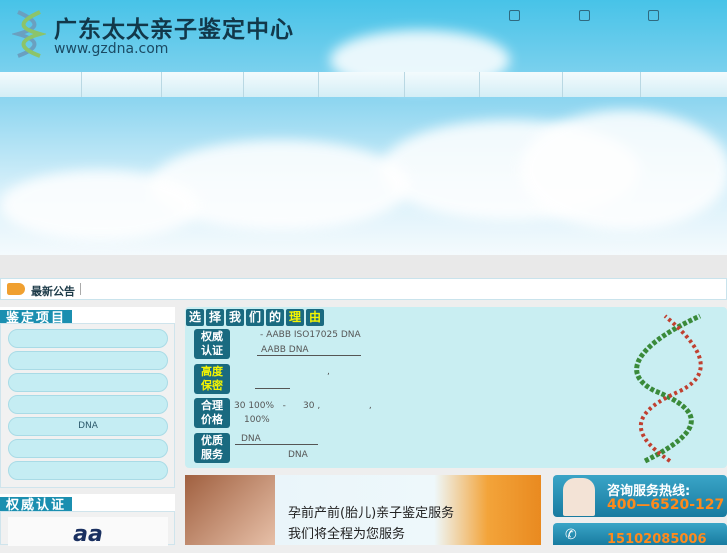  I want to click on badge-line: 权威, so click(212, 336).